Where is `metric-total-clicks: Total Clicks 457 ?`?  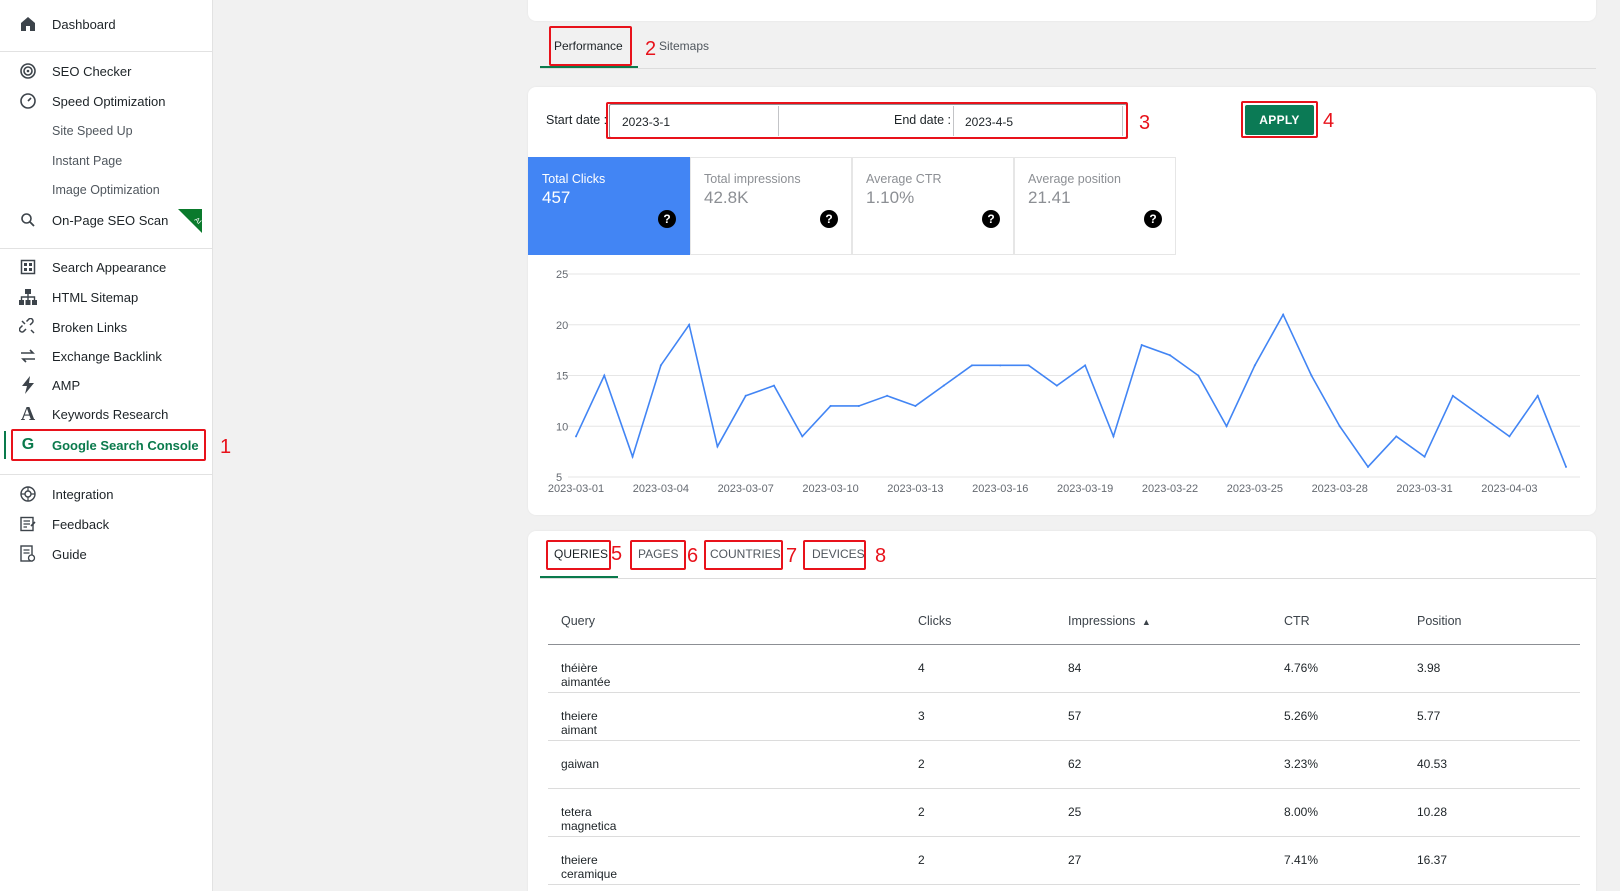
metric-total-clicks: Total Clicks 457 ? is located at coordinates (609, 206).